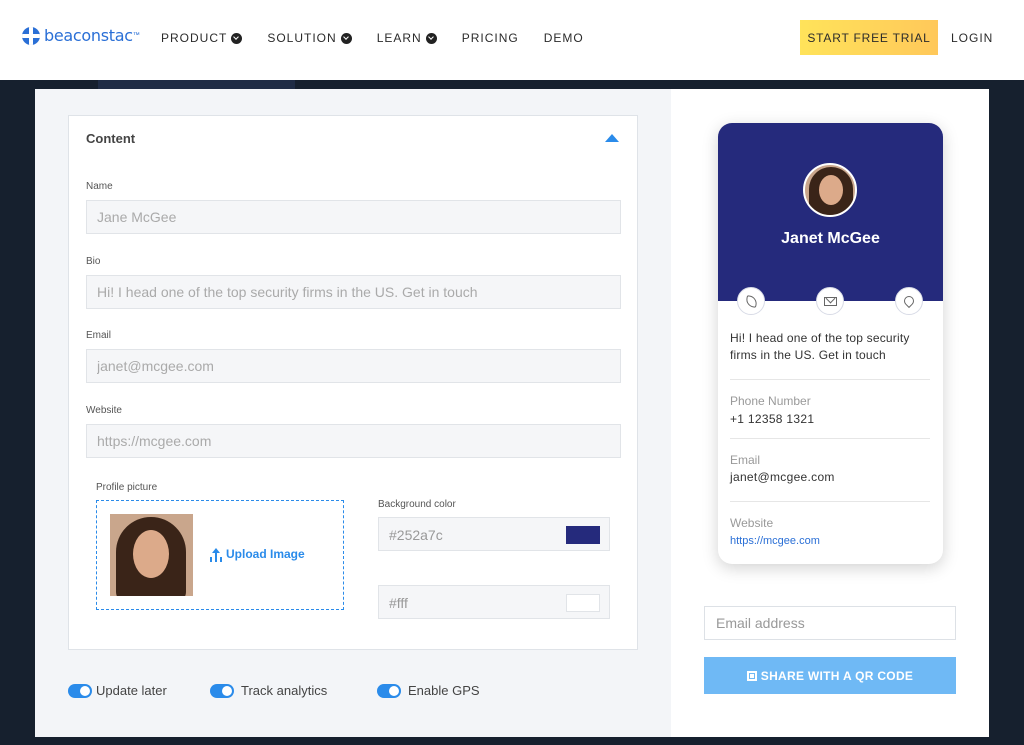  What do you see at coordinates (93, 261) in the screenshot?
I see `bio-label: Bio` at bounding box center [93, 261].